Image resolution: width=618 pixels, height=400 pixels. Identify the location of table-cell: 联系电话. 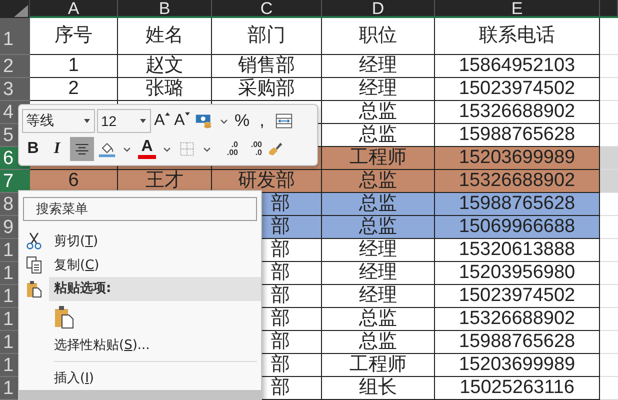
(517, 36).